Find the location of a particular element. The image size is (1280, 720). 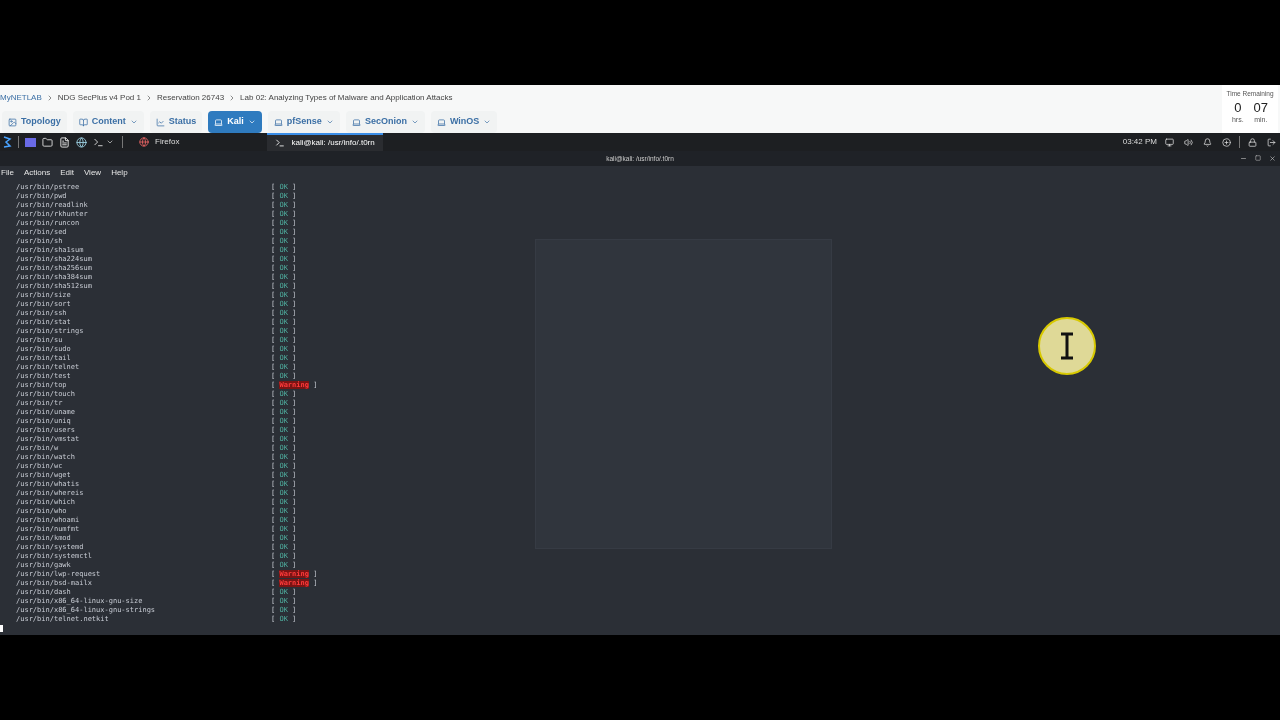

workspace-icon is located at coordinates (30, 142).